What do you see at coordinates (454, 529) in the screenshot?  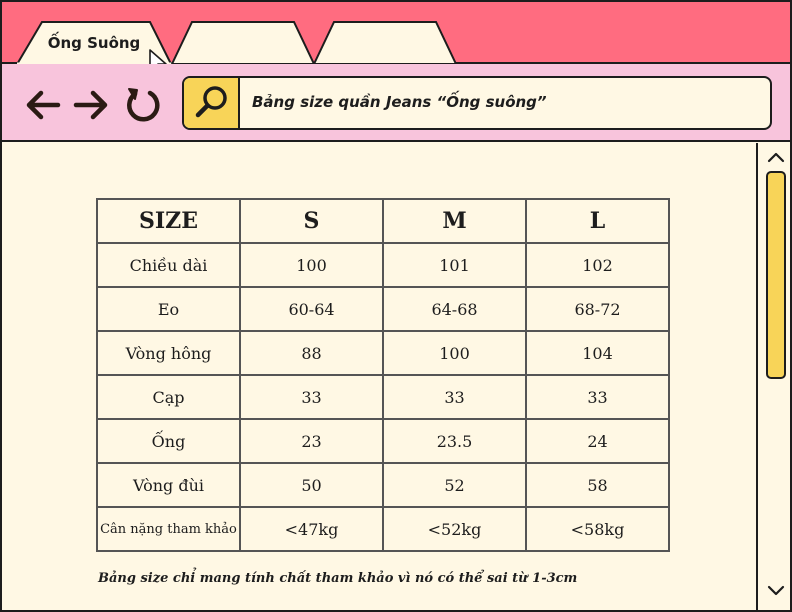 I see `table-cell: <52kg` at bounding box center [454, 529].